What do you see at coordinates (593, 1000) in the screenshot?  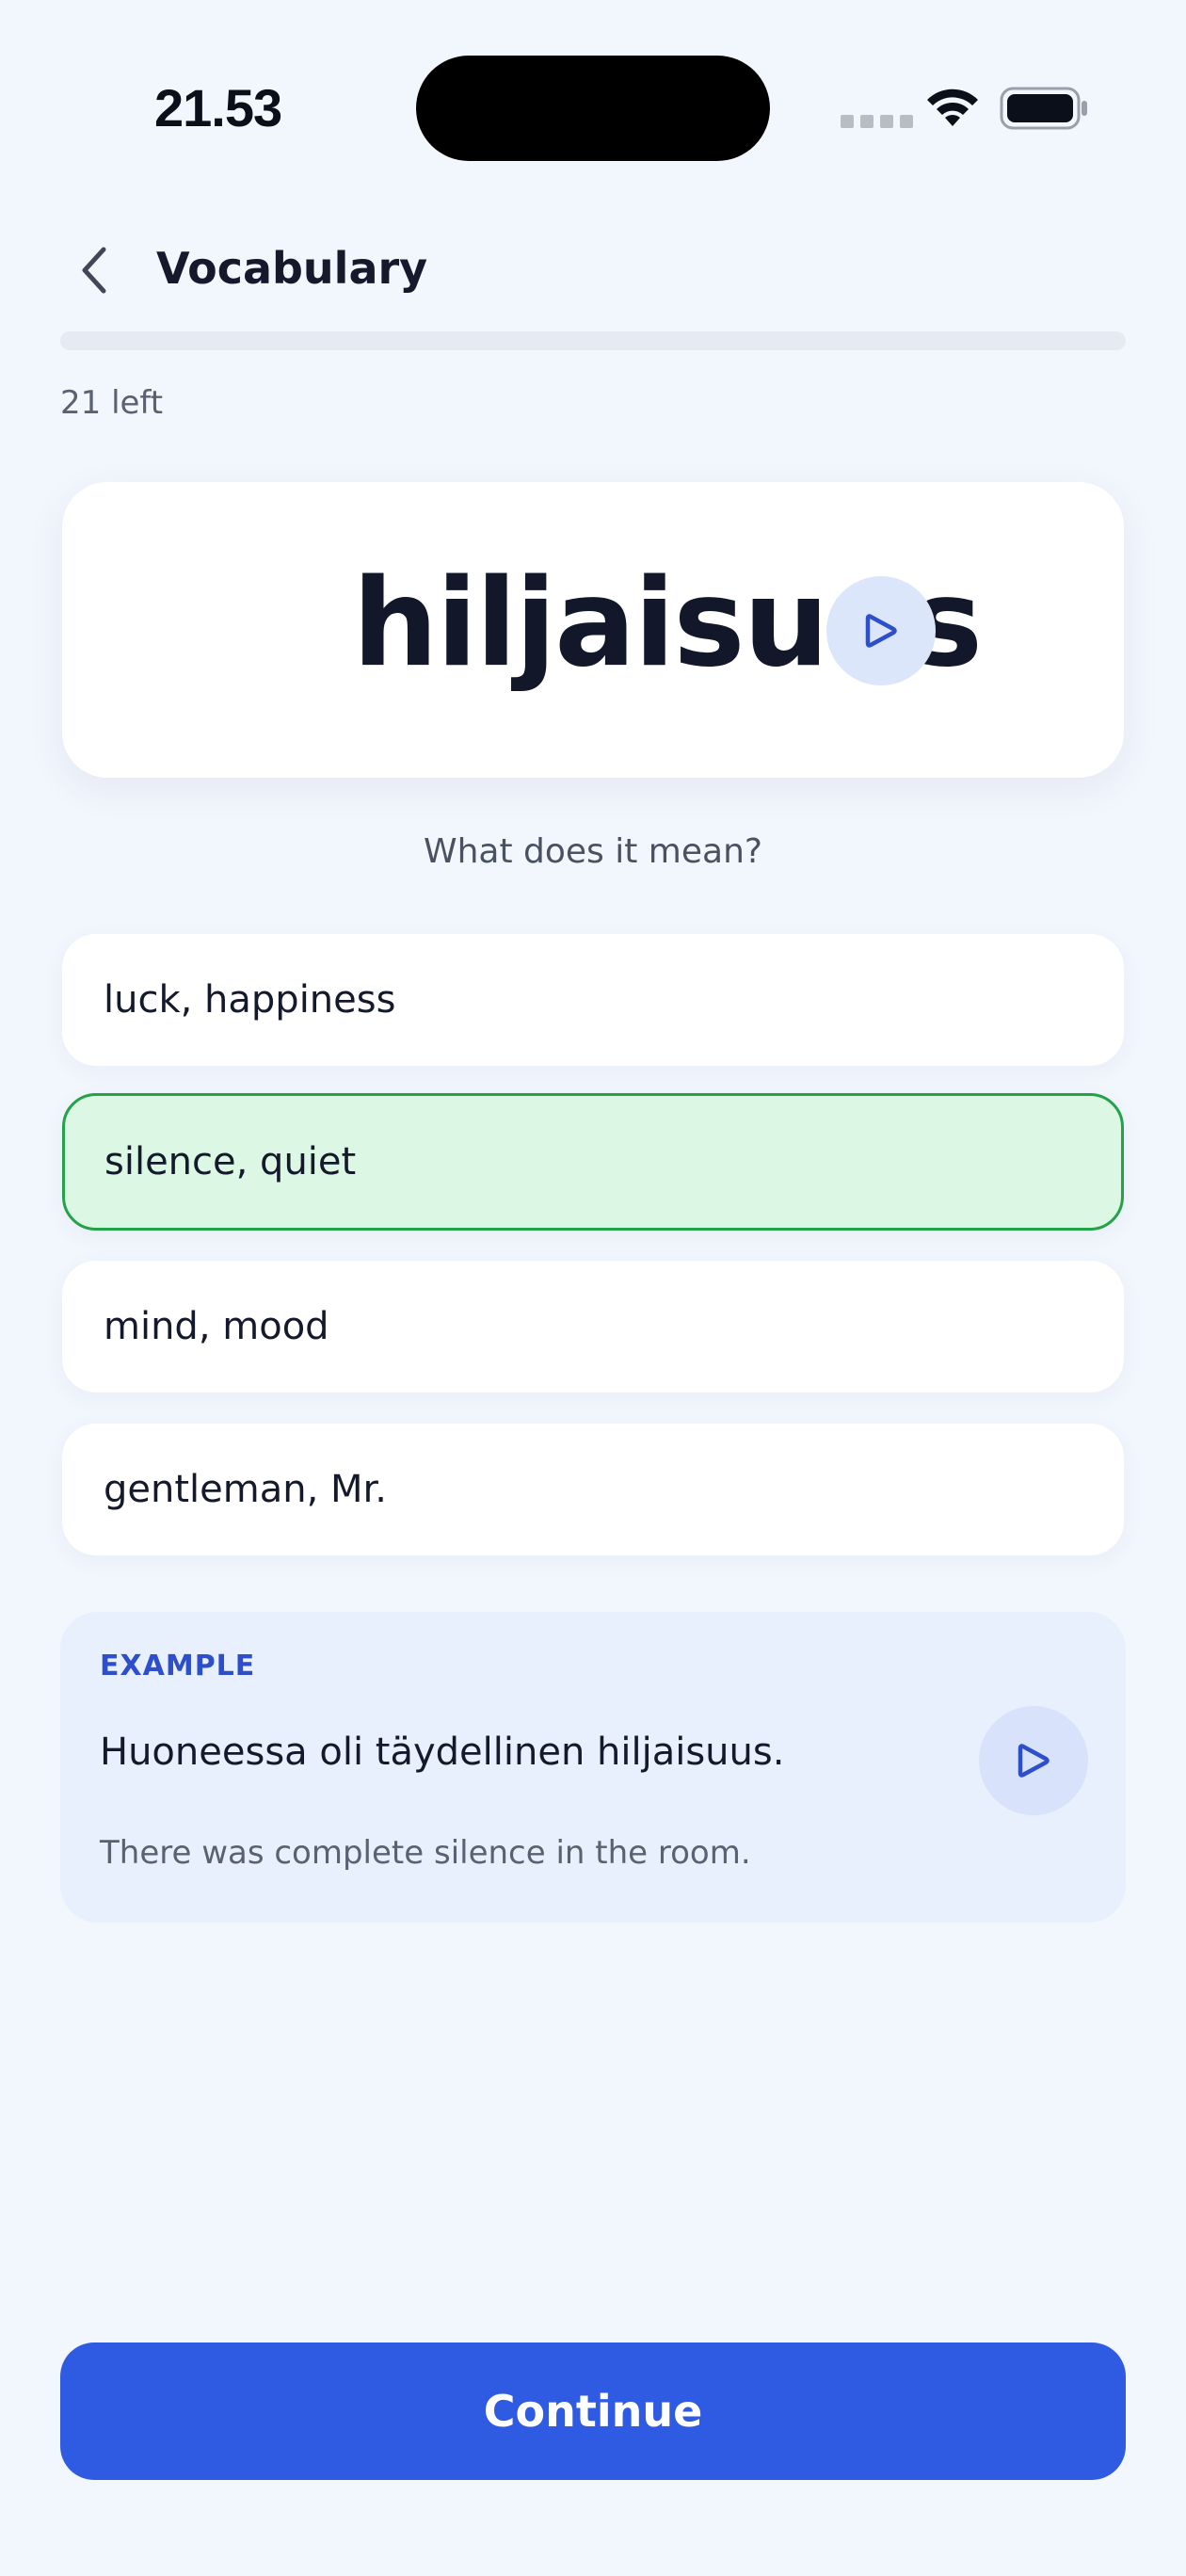 I see `answer-option: luck, happiness` at bounding box center [593, 1000].